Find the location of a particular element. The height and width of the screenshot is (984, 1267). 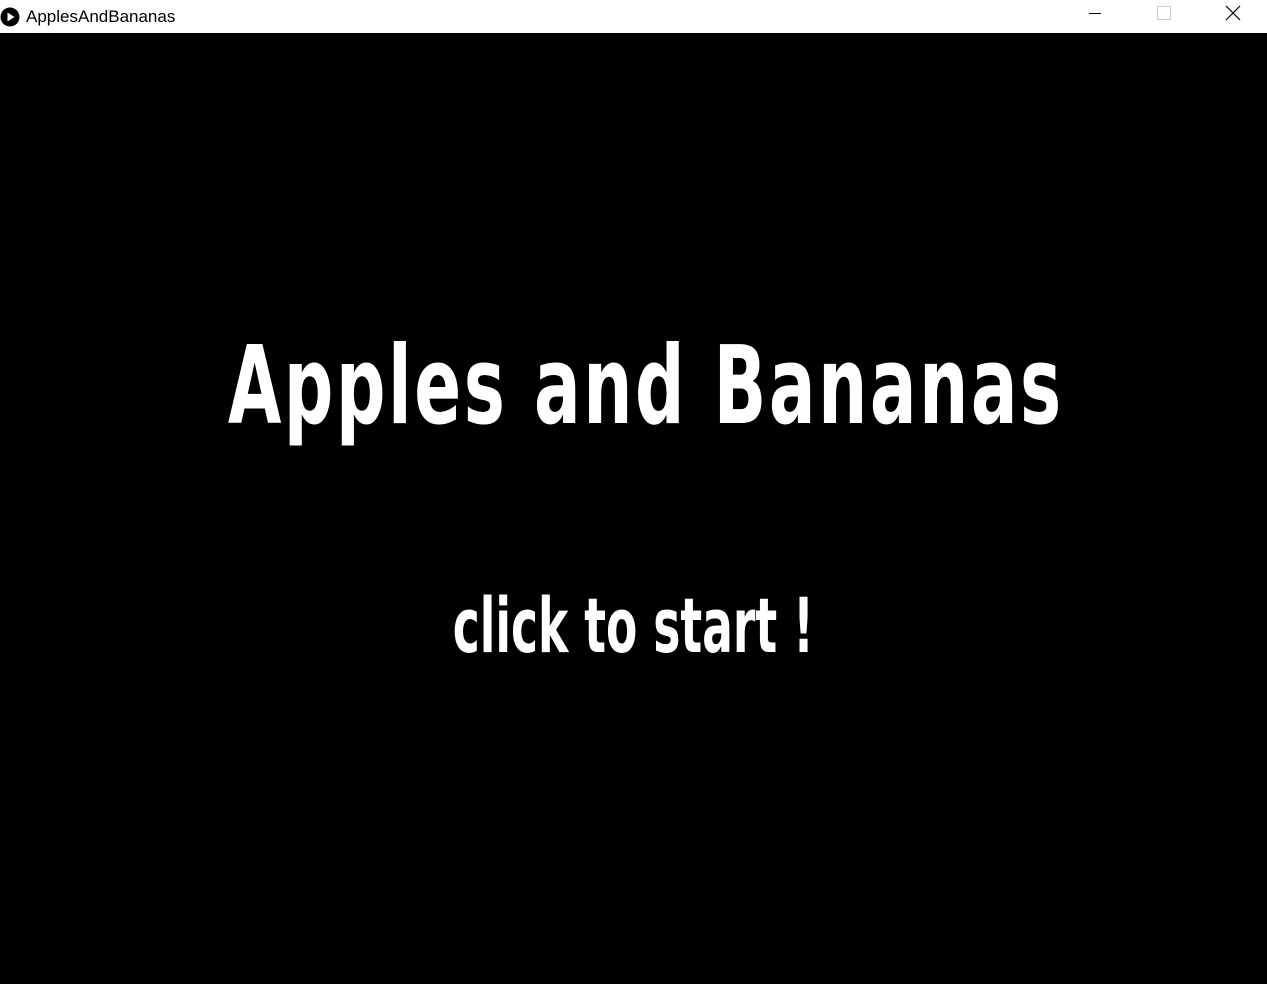

maximize-icon is located at coordinates (1164, 15).